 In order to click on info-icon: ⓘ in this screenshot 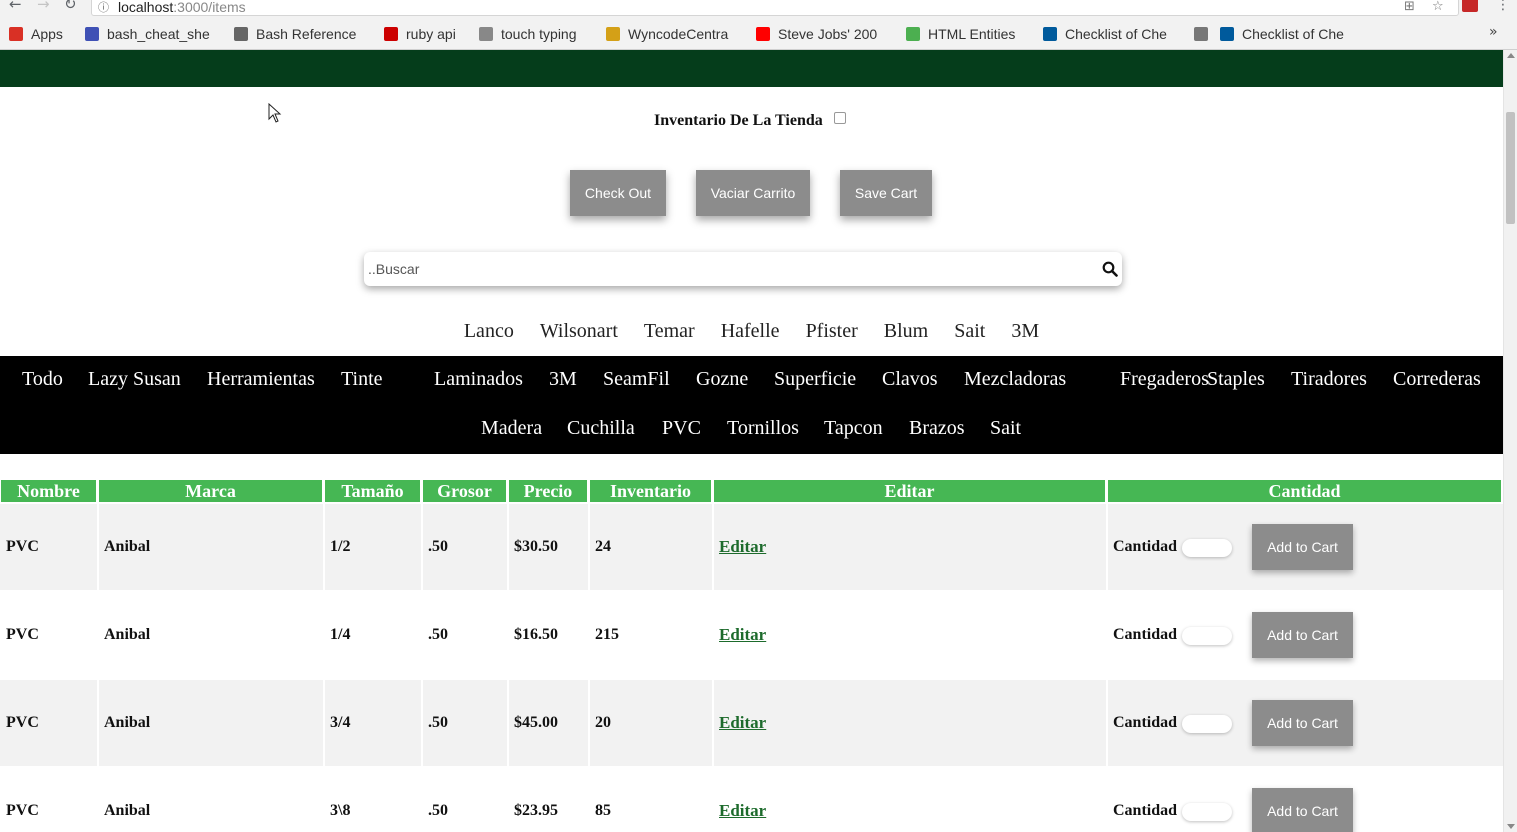, I will do `click(103, 7)`.